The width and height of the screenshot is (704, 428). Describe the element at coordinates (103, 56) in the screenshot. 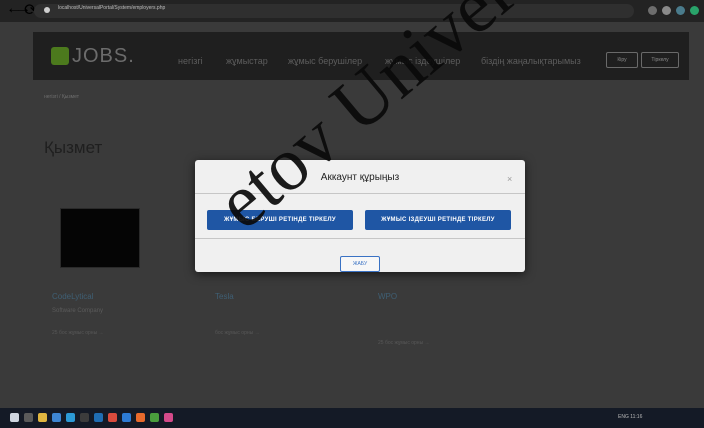

I see `site-logo: JOBS.` at that location.